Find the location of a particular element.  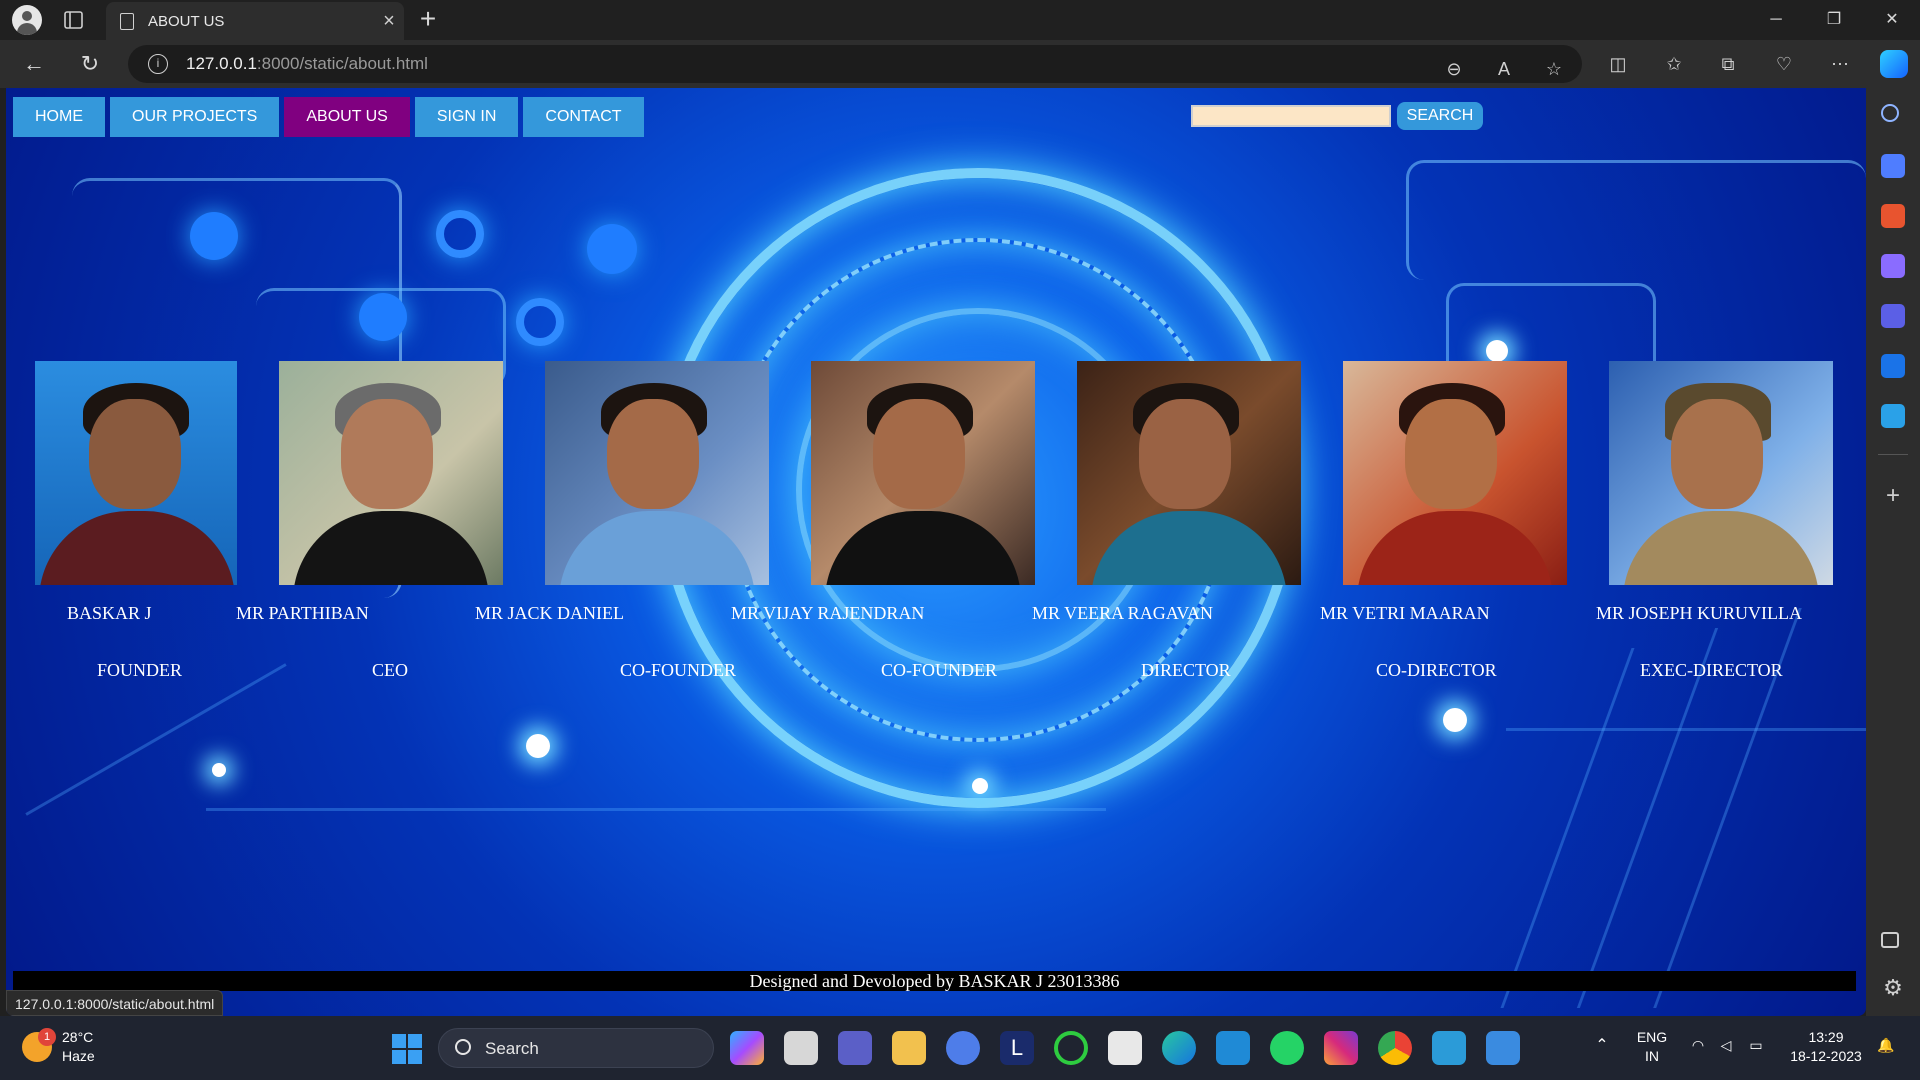

tab-title: ABOUT US is located at coordinates (186, 21).